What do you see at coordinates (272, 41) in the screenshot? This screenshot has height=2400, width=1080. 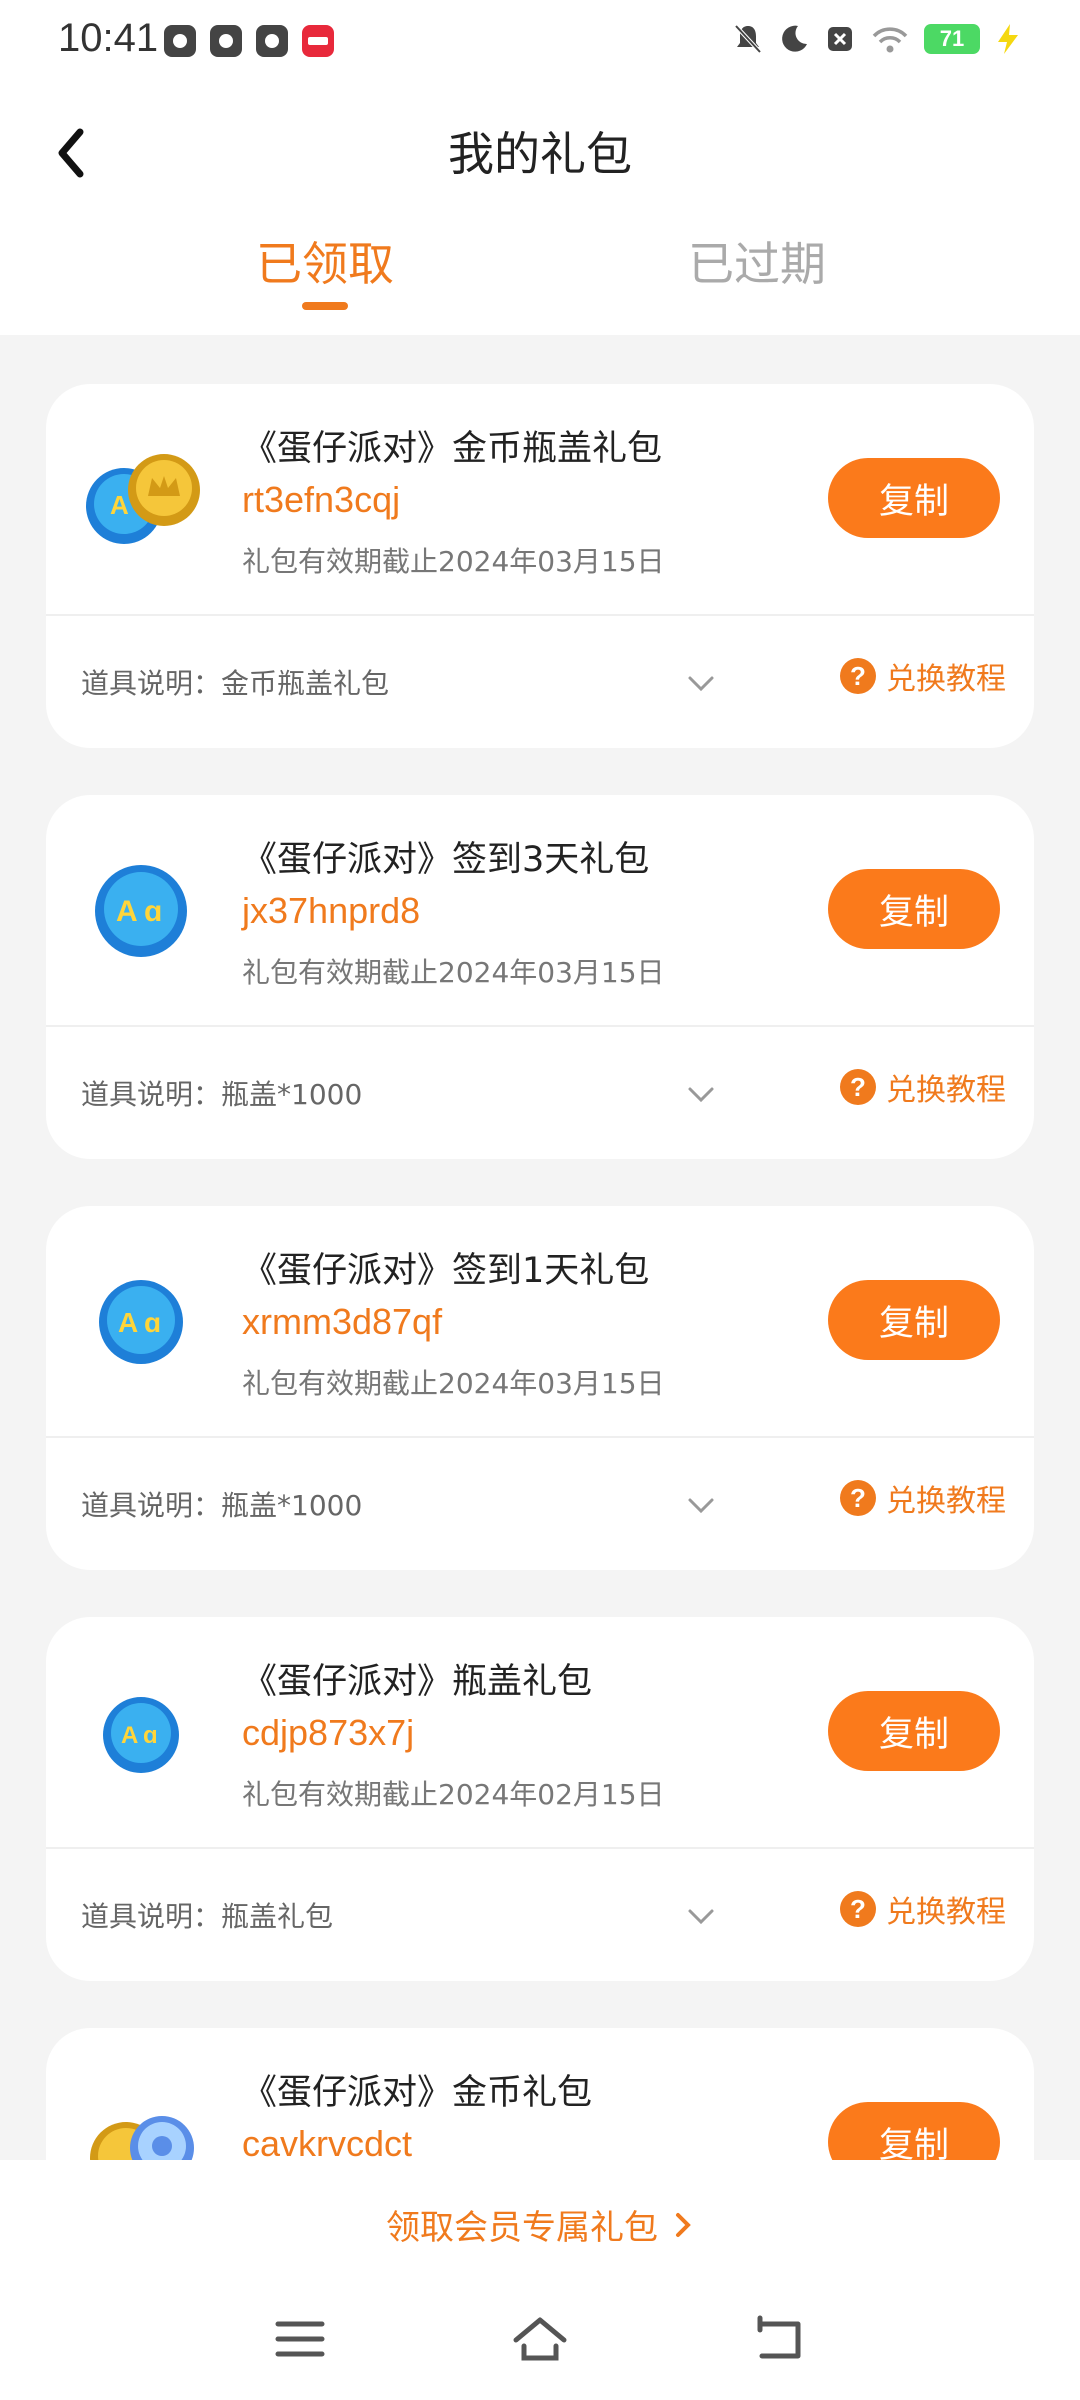 I see `leaf-icon` at bounding box center [272, 41].